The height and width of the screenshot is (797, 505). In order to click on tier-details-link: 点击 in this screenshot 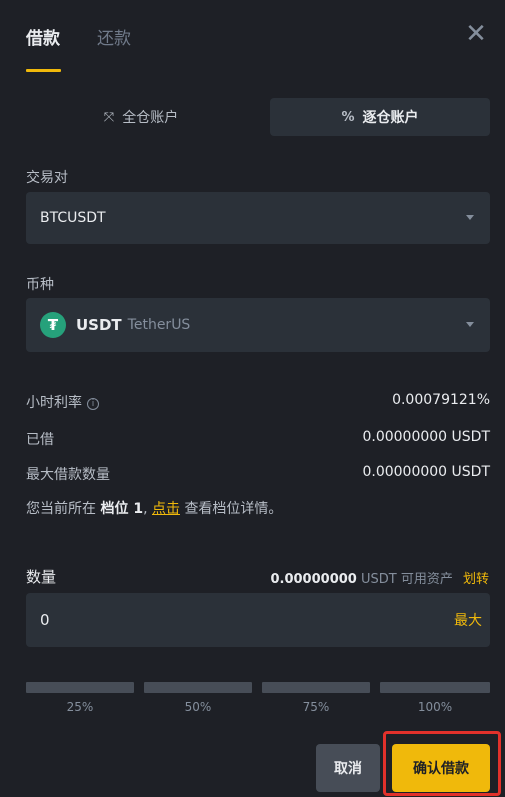, I will do `click(166, 509)`.